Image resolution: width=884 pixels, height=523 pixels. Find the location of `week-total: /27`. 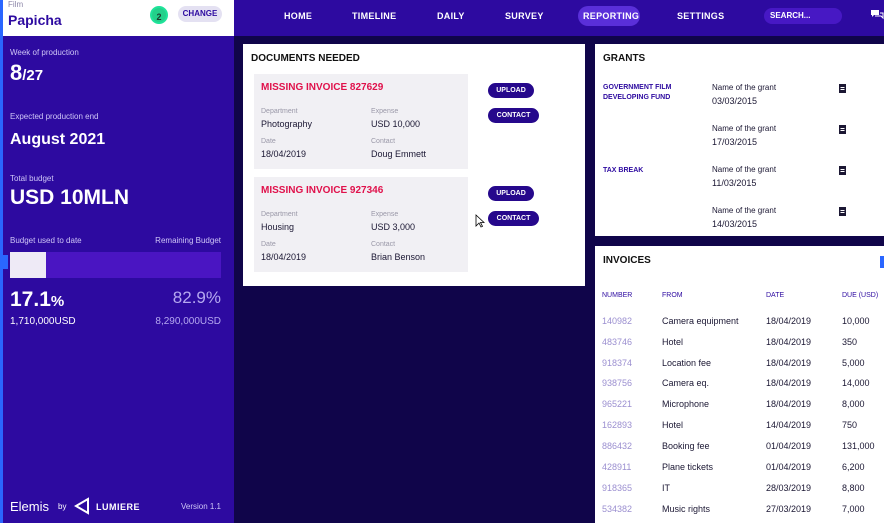

week-total: /27 is located at coordinates (33, 75).